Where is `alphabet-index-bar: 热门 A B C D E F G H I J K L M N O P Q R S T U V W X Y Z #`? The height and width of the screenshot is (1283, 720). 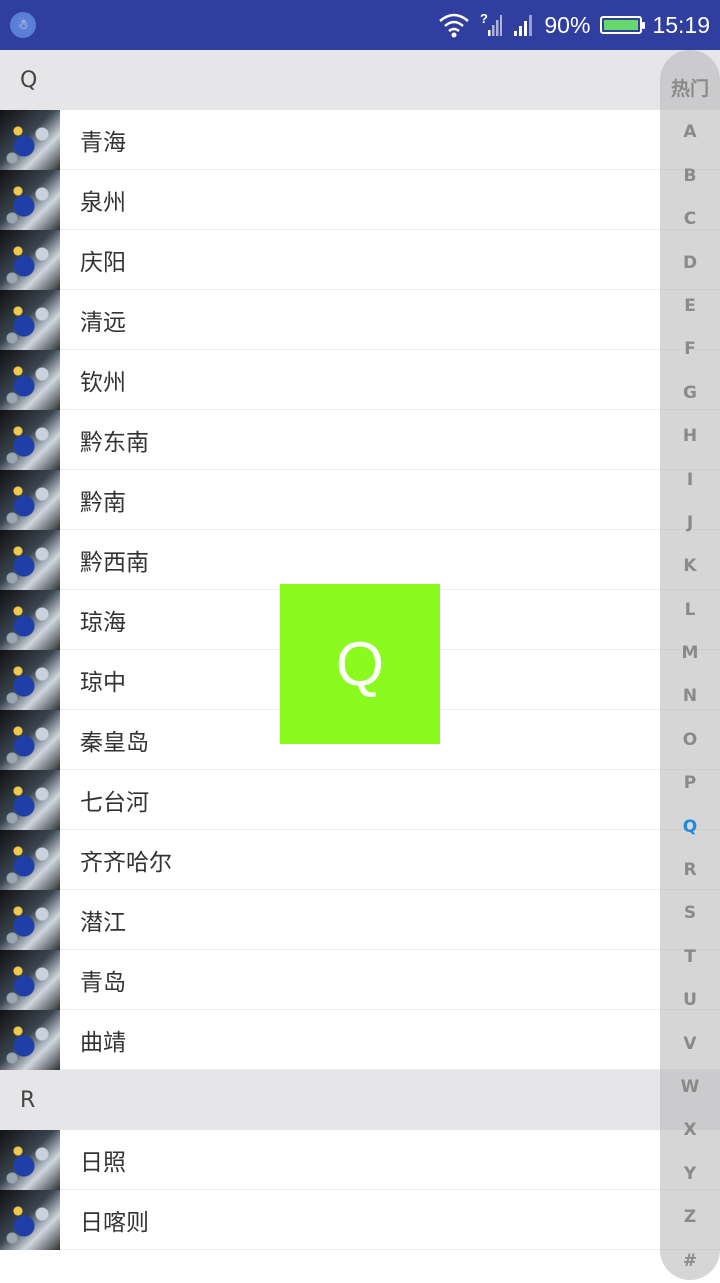
alphabet-index-bar: 热门 A B C D E F G H I J K L M N O P Q R S T U V W X Y Z # is located at coordinates (690, 665).